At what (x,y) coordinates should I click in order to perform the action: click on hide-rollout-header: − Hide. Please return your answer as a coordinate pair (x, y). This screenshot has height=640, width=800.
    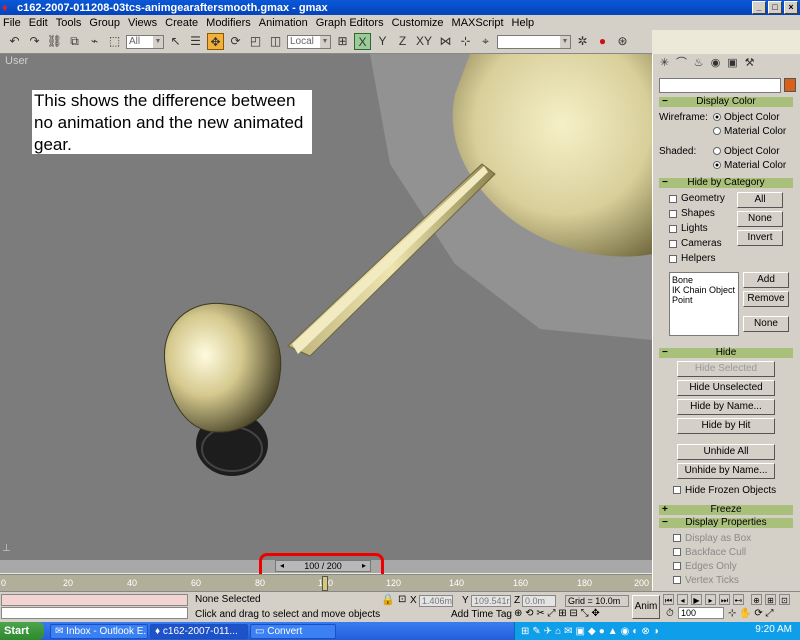
    Looking at the image, I should click on (726, 353).